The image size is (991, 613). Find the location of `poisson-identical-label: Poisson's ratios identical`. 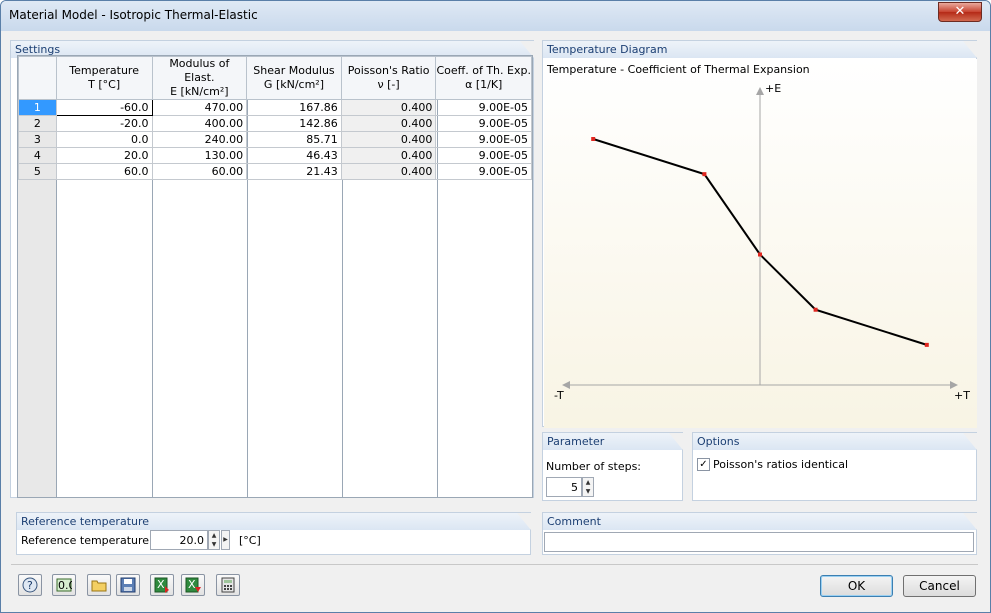

poisson-identical-label: Poisson's ratios identical is located at coordinates (781, 464).